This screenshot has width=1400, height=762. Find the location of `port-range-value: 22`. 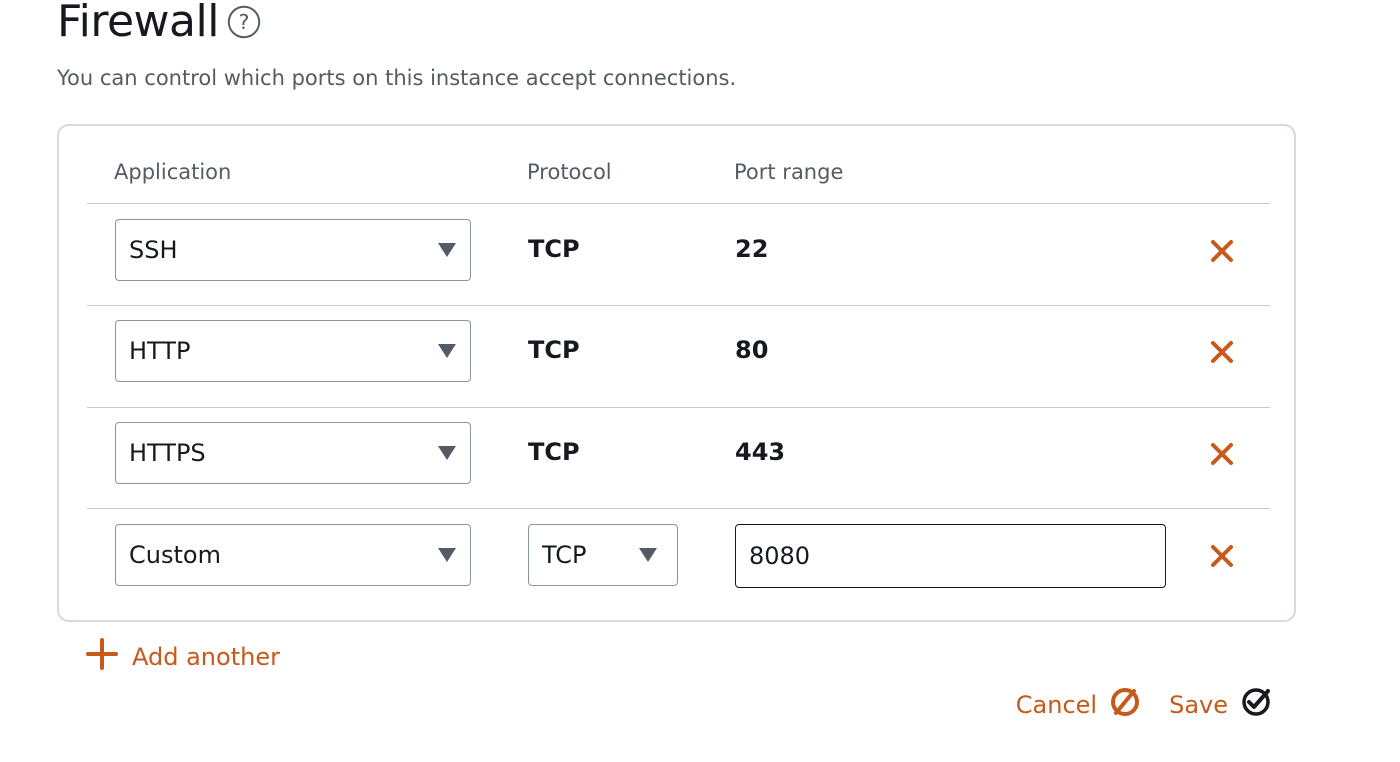

port-range-value: 22 is located at coordinates (752, 249).